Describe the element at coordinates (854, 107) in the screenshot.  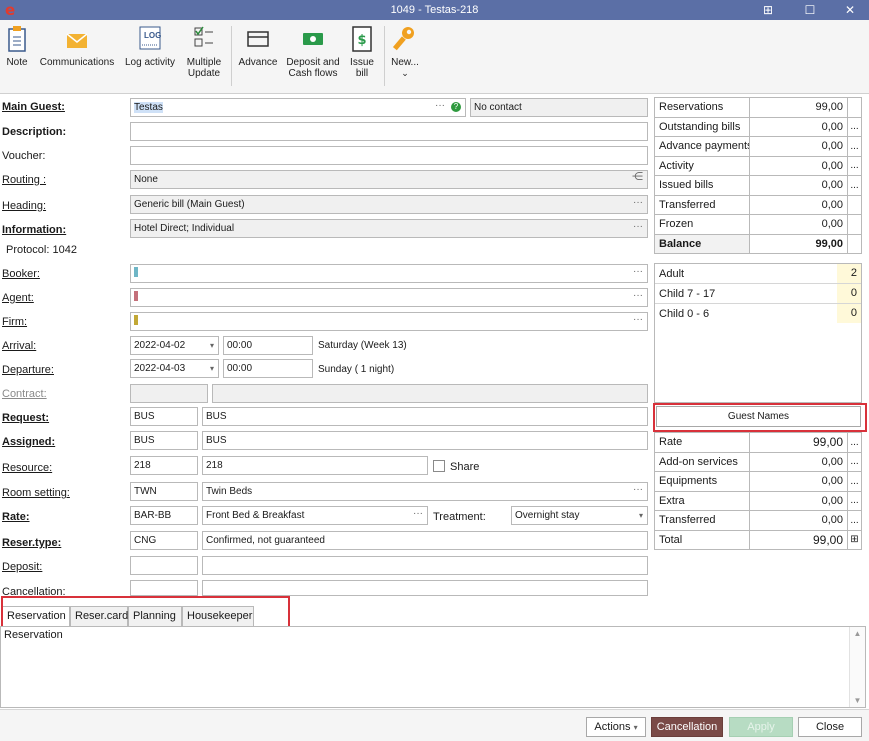
I see `summary-more` at that location.